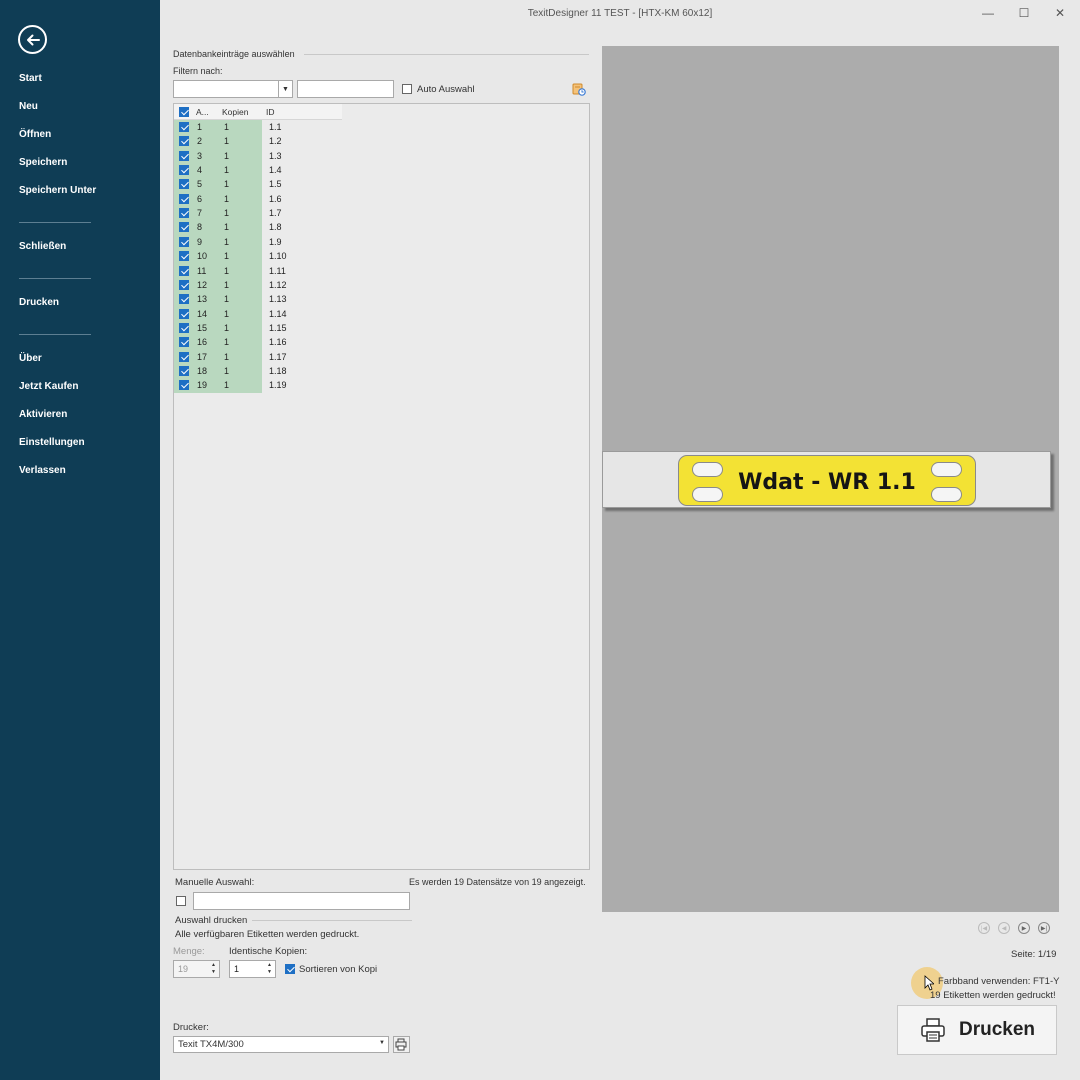 This screenshot has height=1080, width=1080. I want to click on copies-stepper: 1 ▲ ▼, so click(252, 969).